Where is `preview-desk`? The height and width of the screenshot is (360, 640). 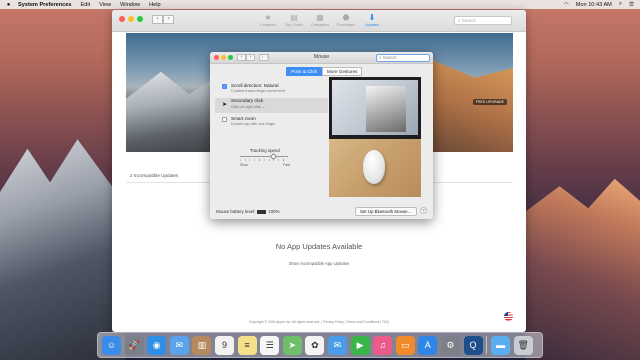
preview-desk is located at coordinates (375, 168).